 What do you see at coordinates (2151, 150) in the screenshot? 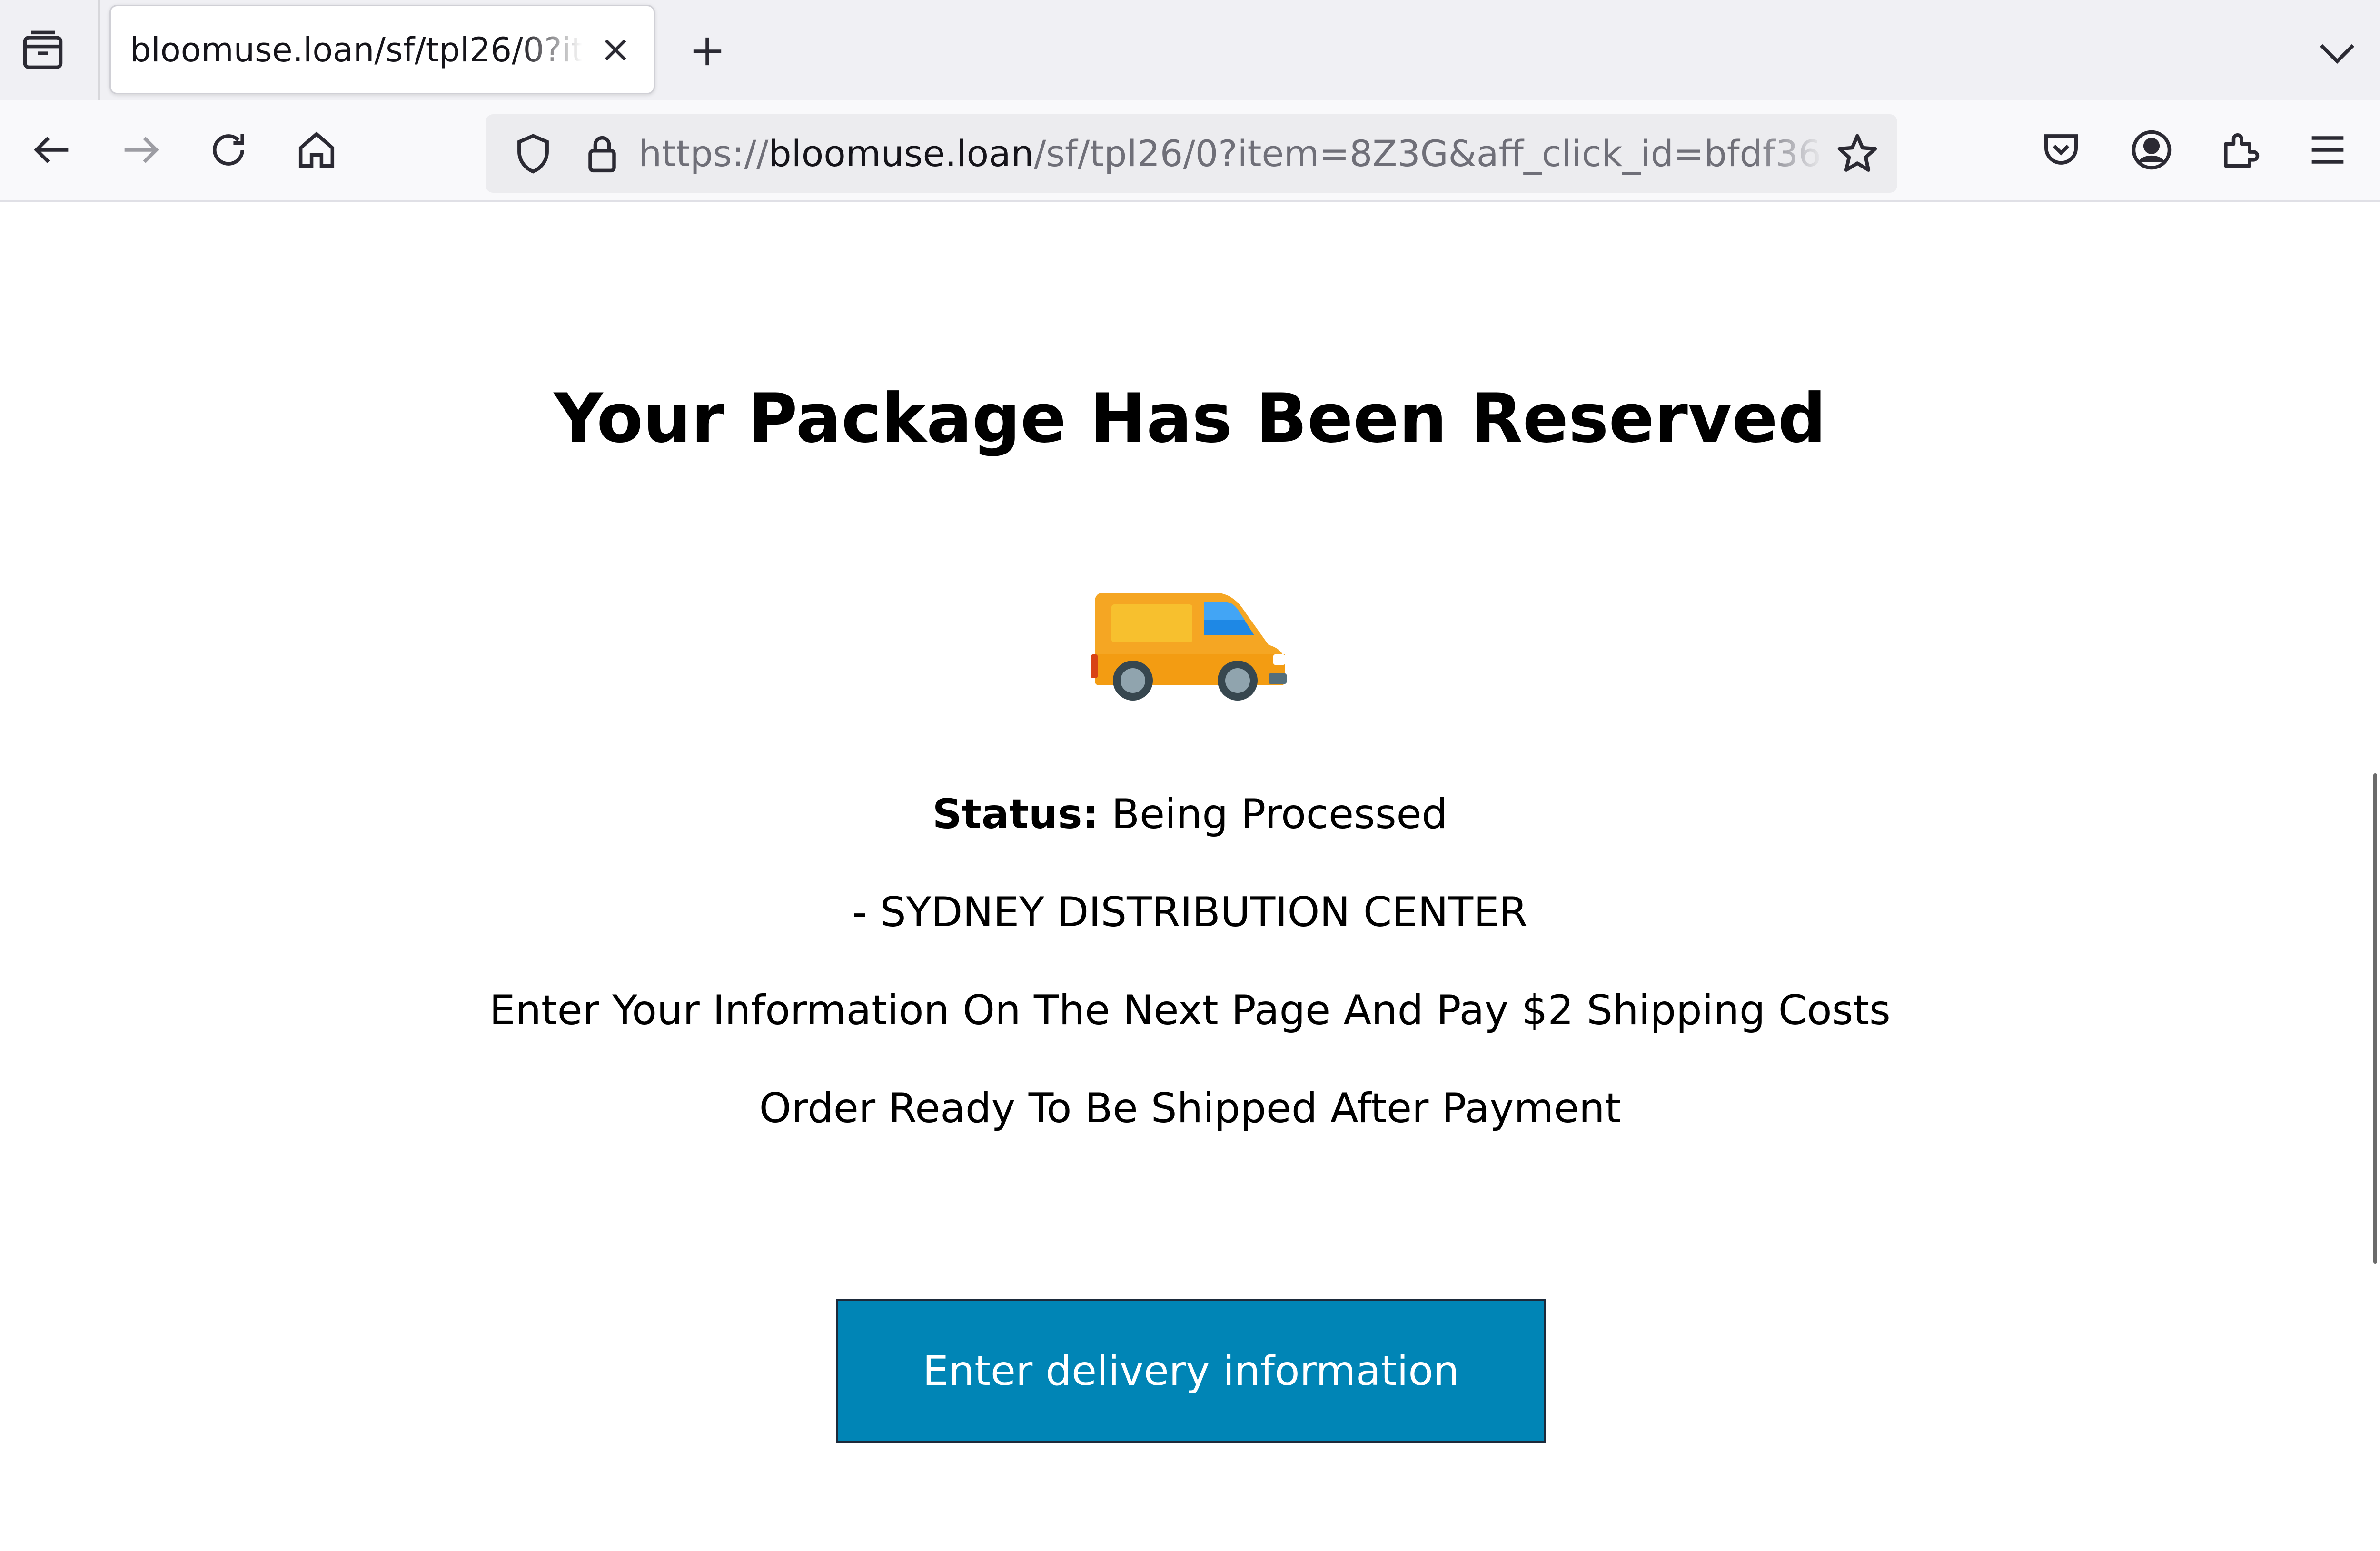
I see `account-icon` at bounding box center [2151, 150].